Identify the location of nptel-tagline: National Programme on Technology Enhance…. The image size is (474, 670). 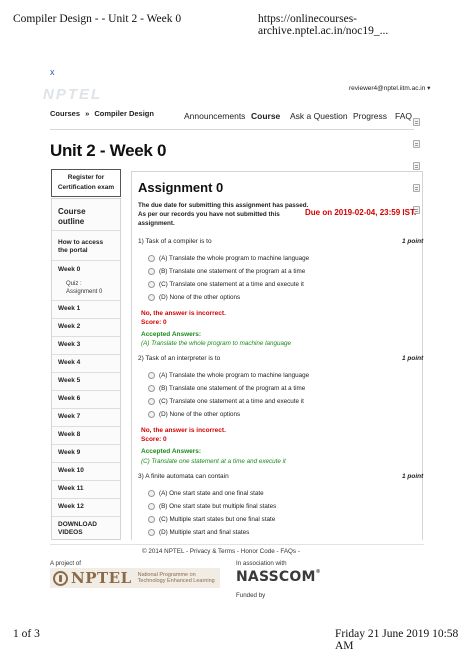
(176, 578).